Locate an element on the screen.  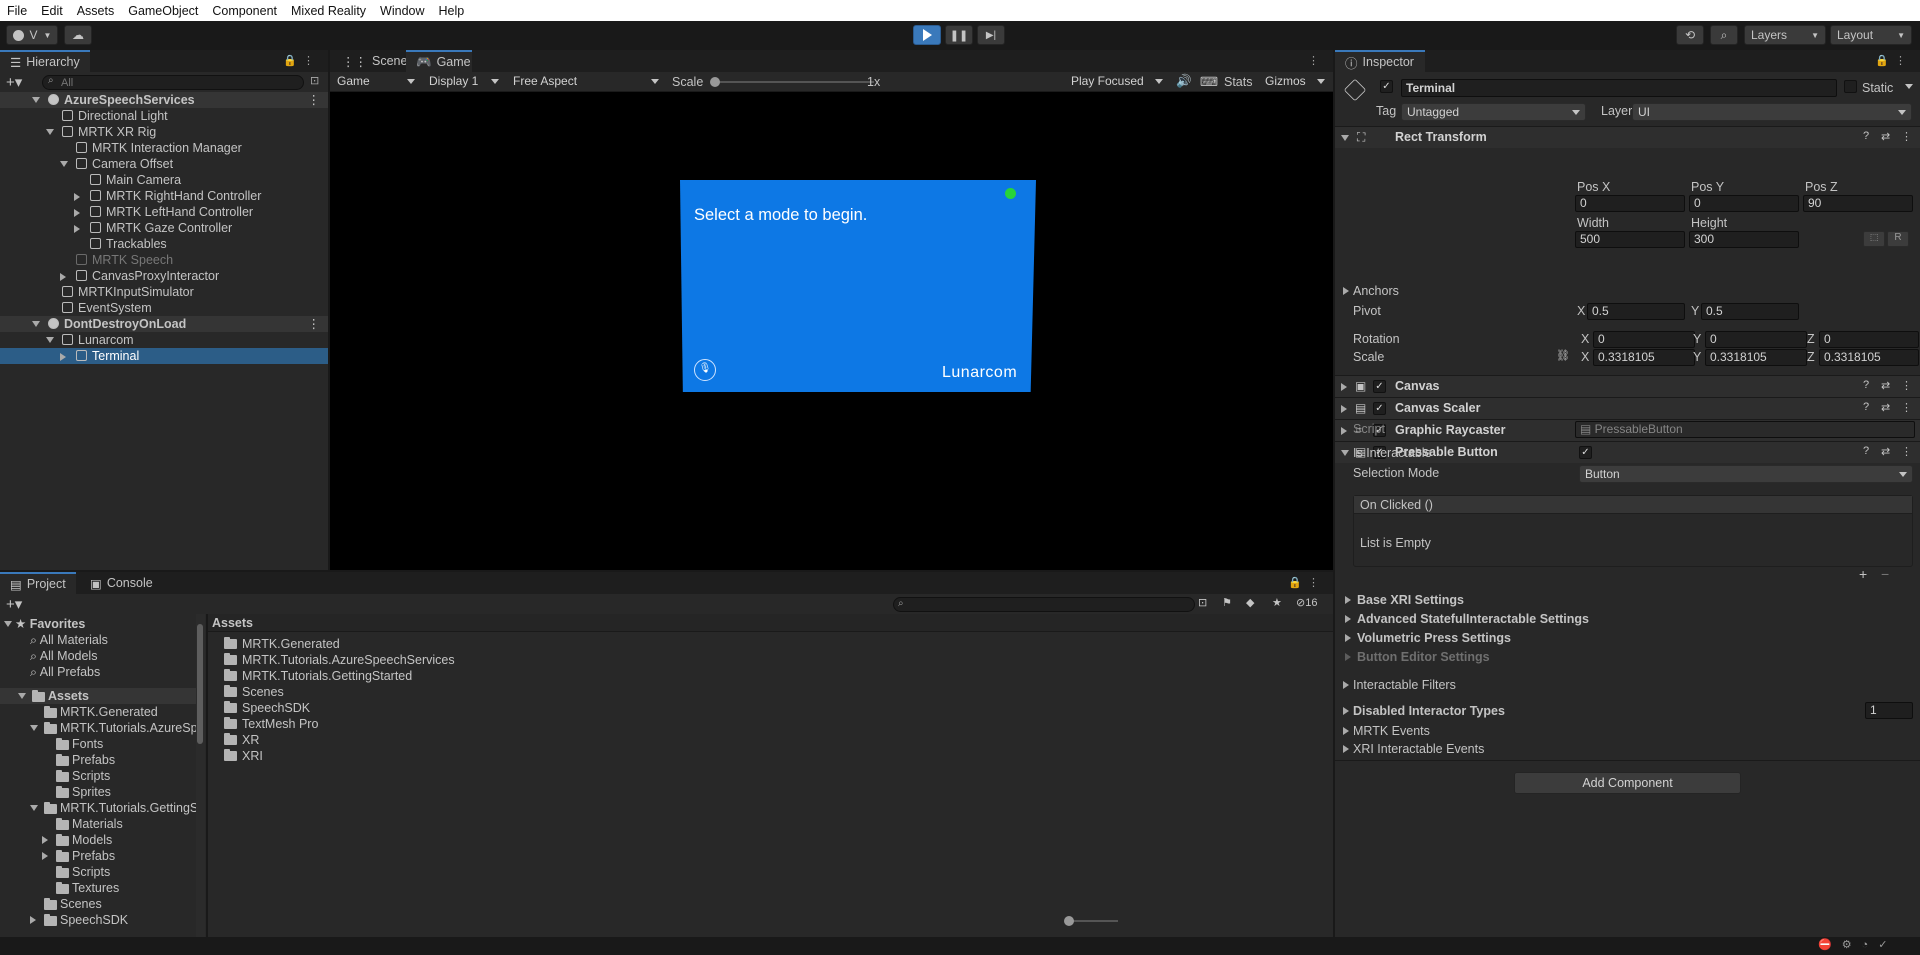
project-folder: MRTK.Generated is located at coordinates (98, 712).